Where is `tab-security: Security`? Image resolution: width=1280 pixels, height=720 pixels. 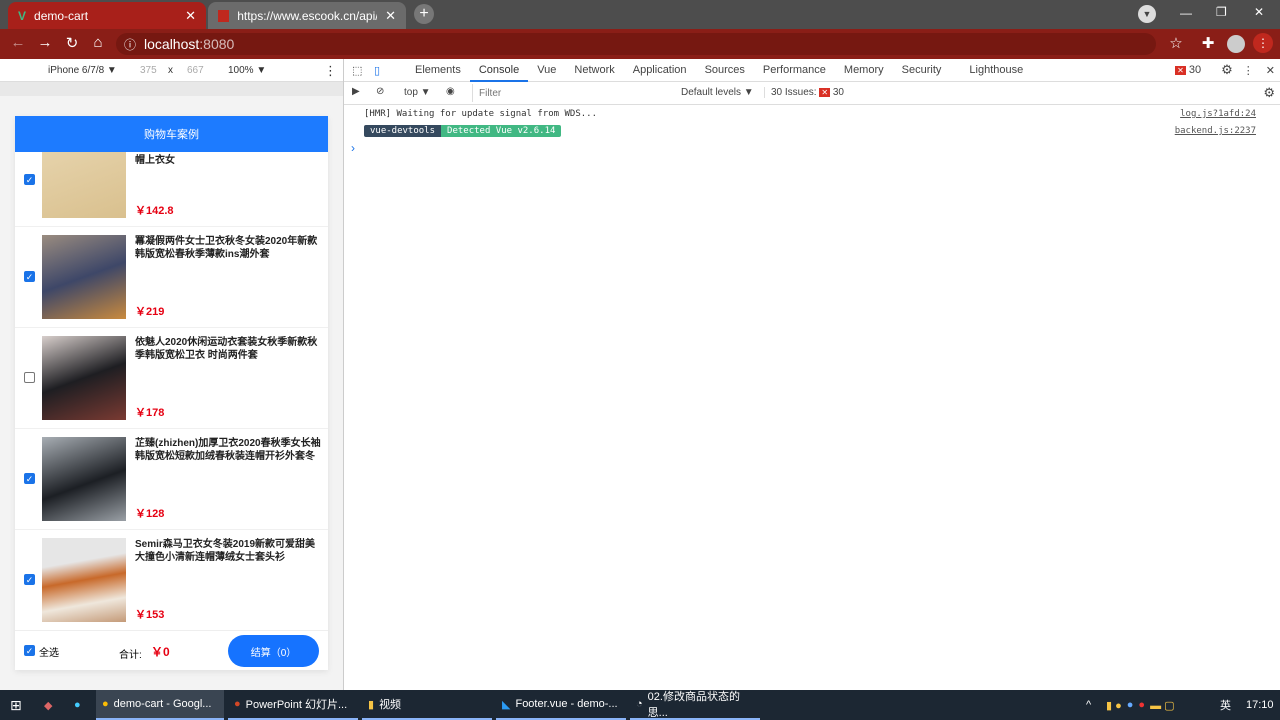
tab-security: Security is located at coordinates (922, 70).